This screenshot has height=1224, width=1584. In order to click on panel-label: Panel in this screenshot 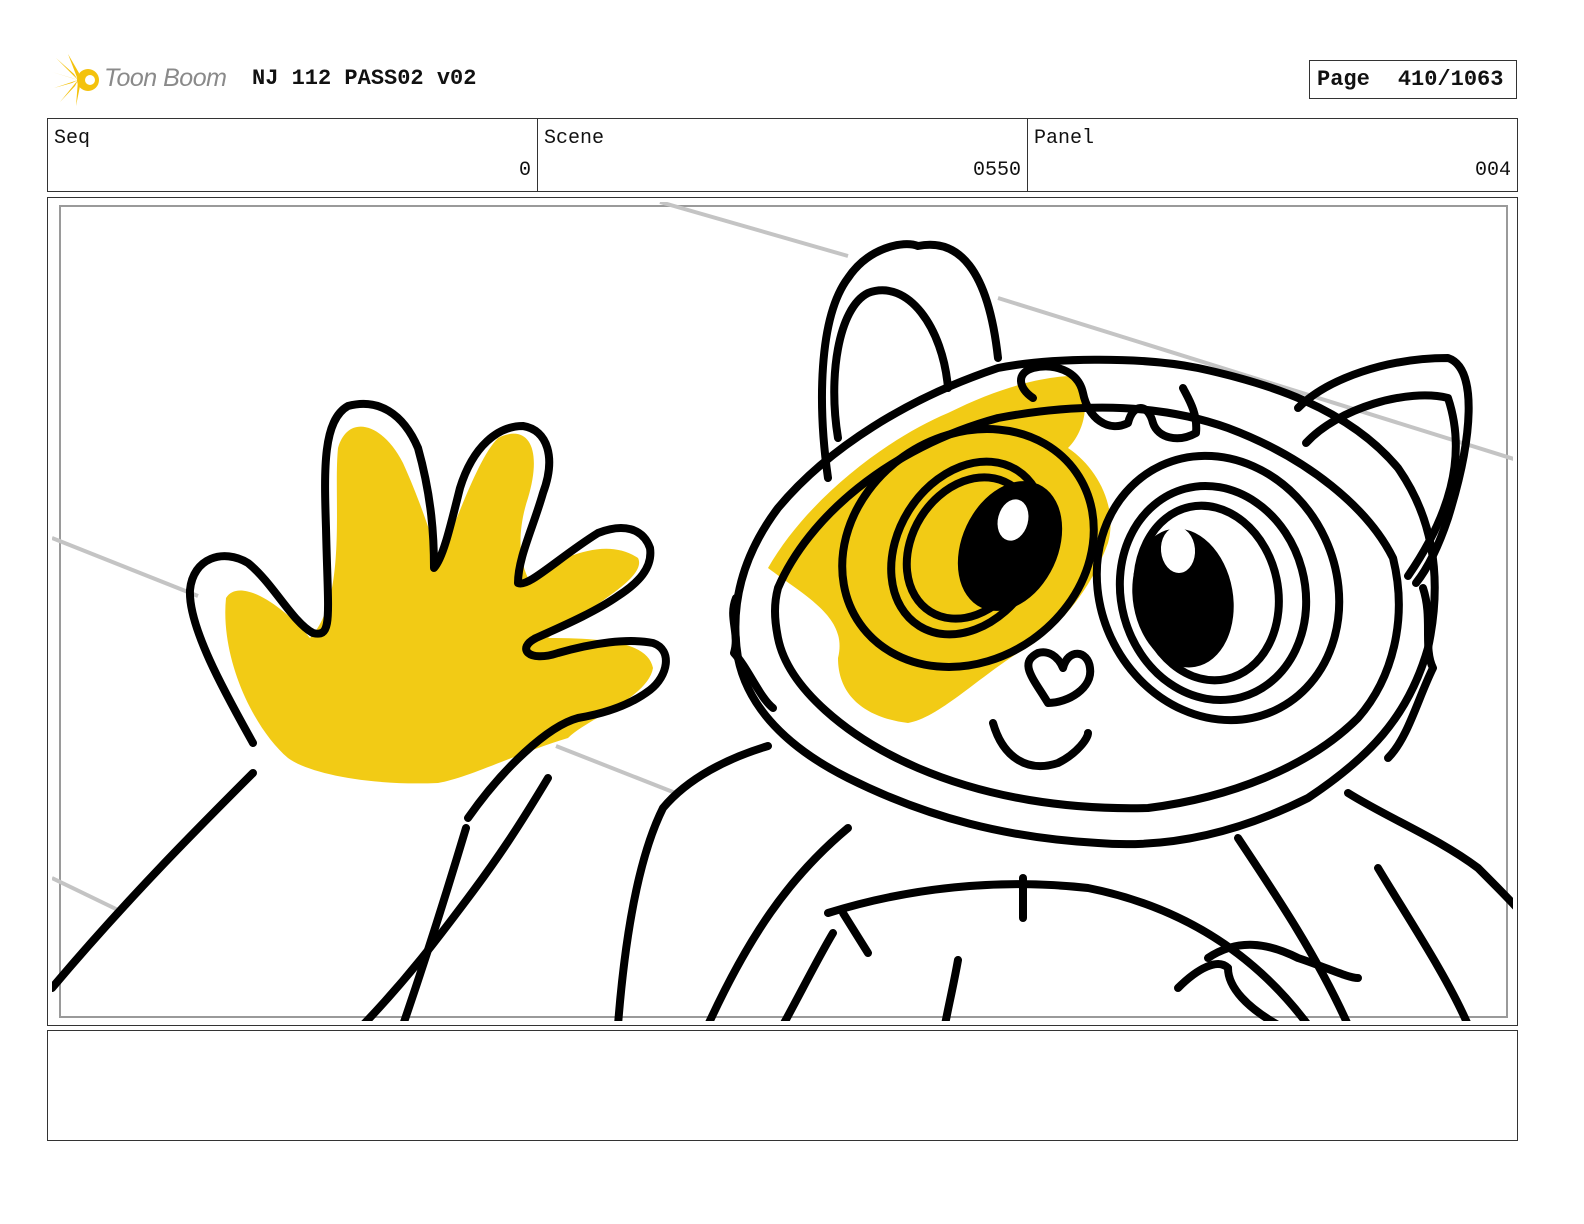, I will do `click(1064, 138)`.